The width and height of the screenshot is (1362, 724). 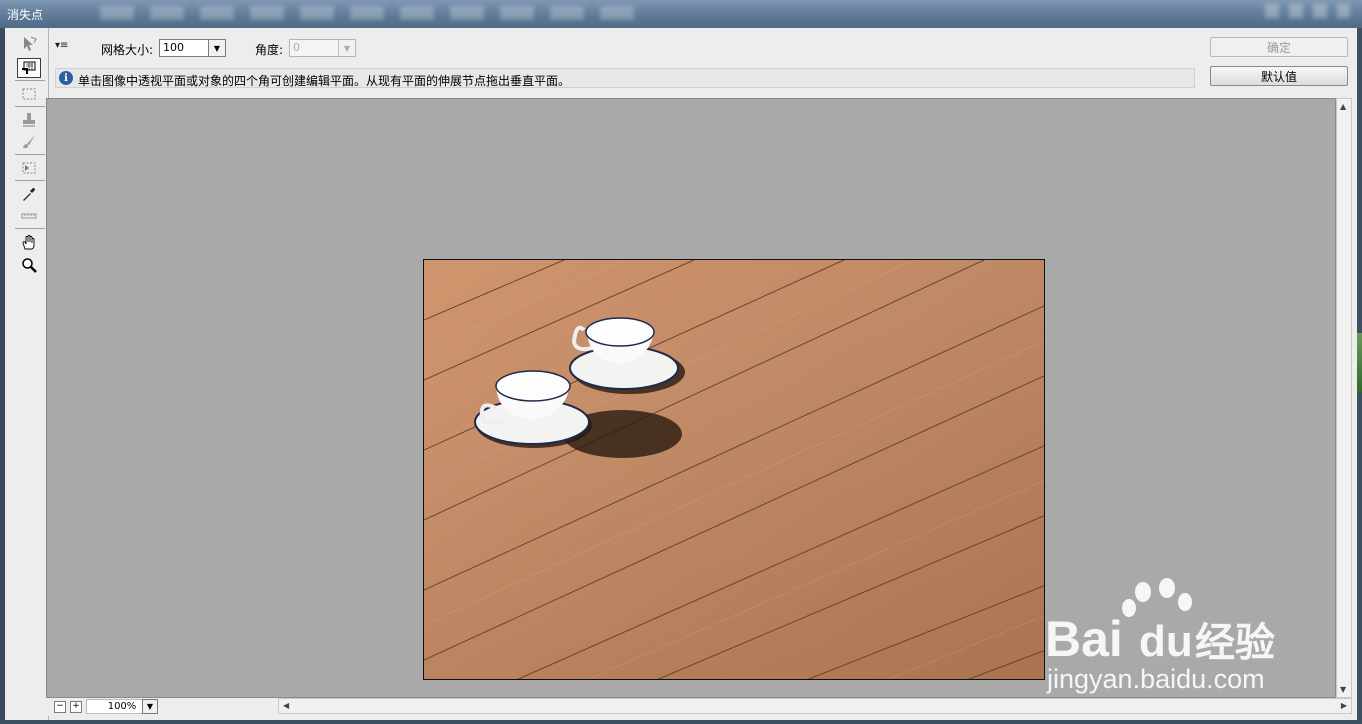 I want to click on create-plane-tool-icon, so click(x=29, y=68).